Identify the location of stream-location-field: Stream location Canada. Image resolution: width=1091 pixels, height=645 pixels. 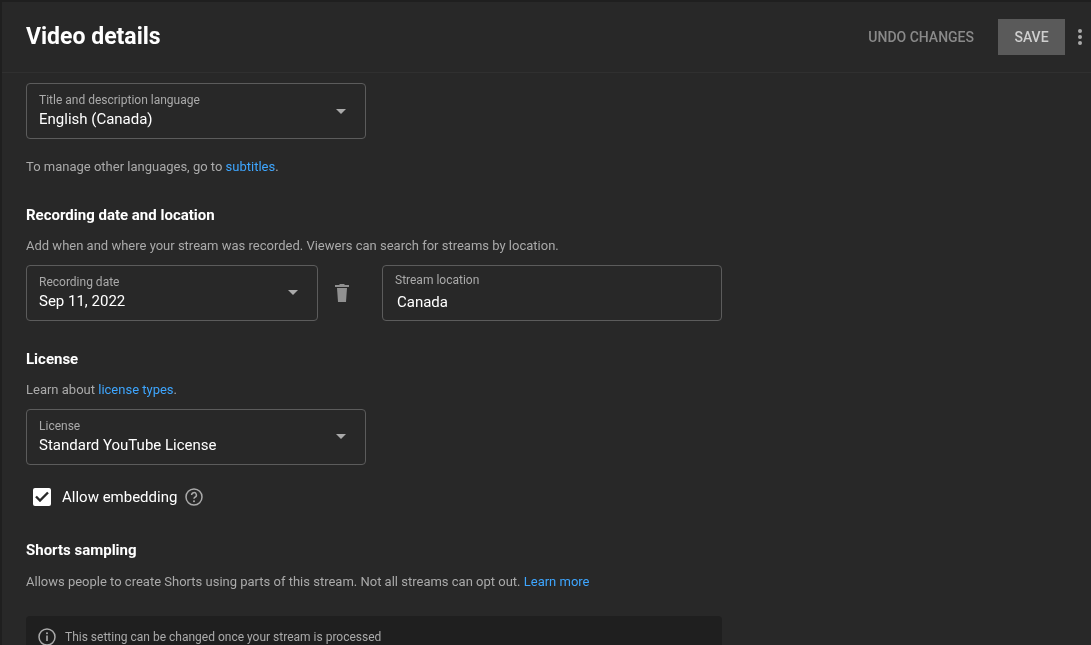
(552, 292).